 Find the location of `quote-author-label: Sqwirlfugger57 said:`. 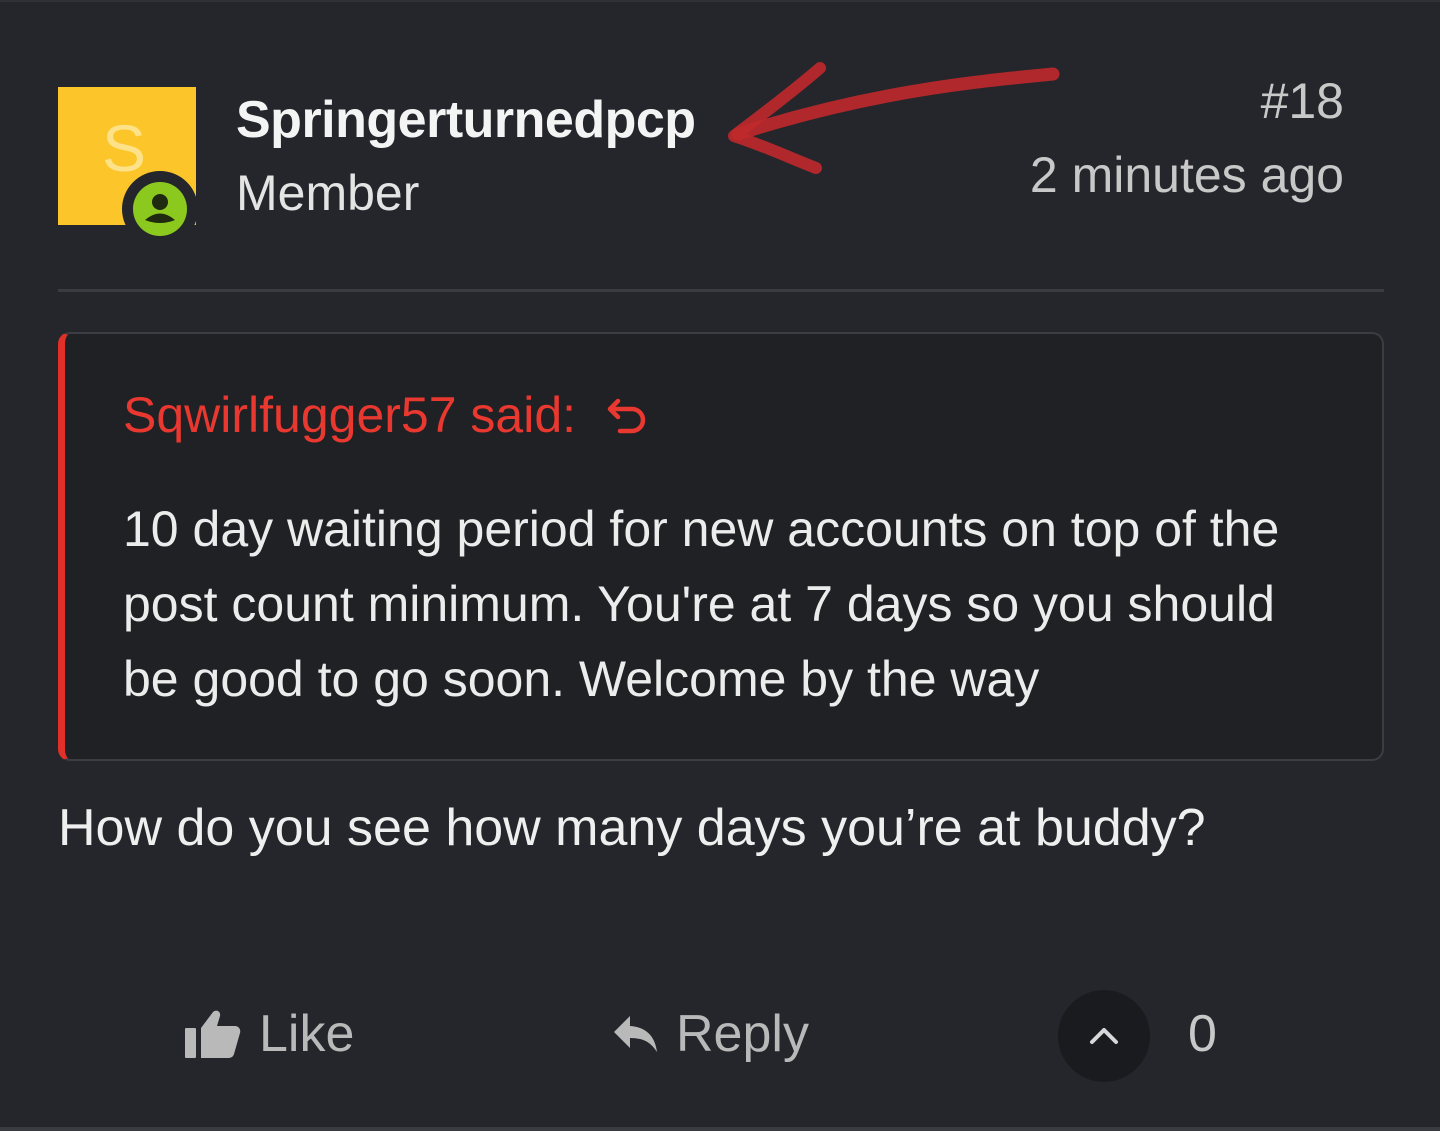

quote-author-label: Sqwirlfugger57 said: is located at coordinates (349, 415).